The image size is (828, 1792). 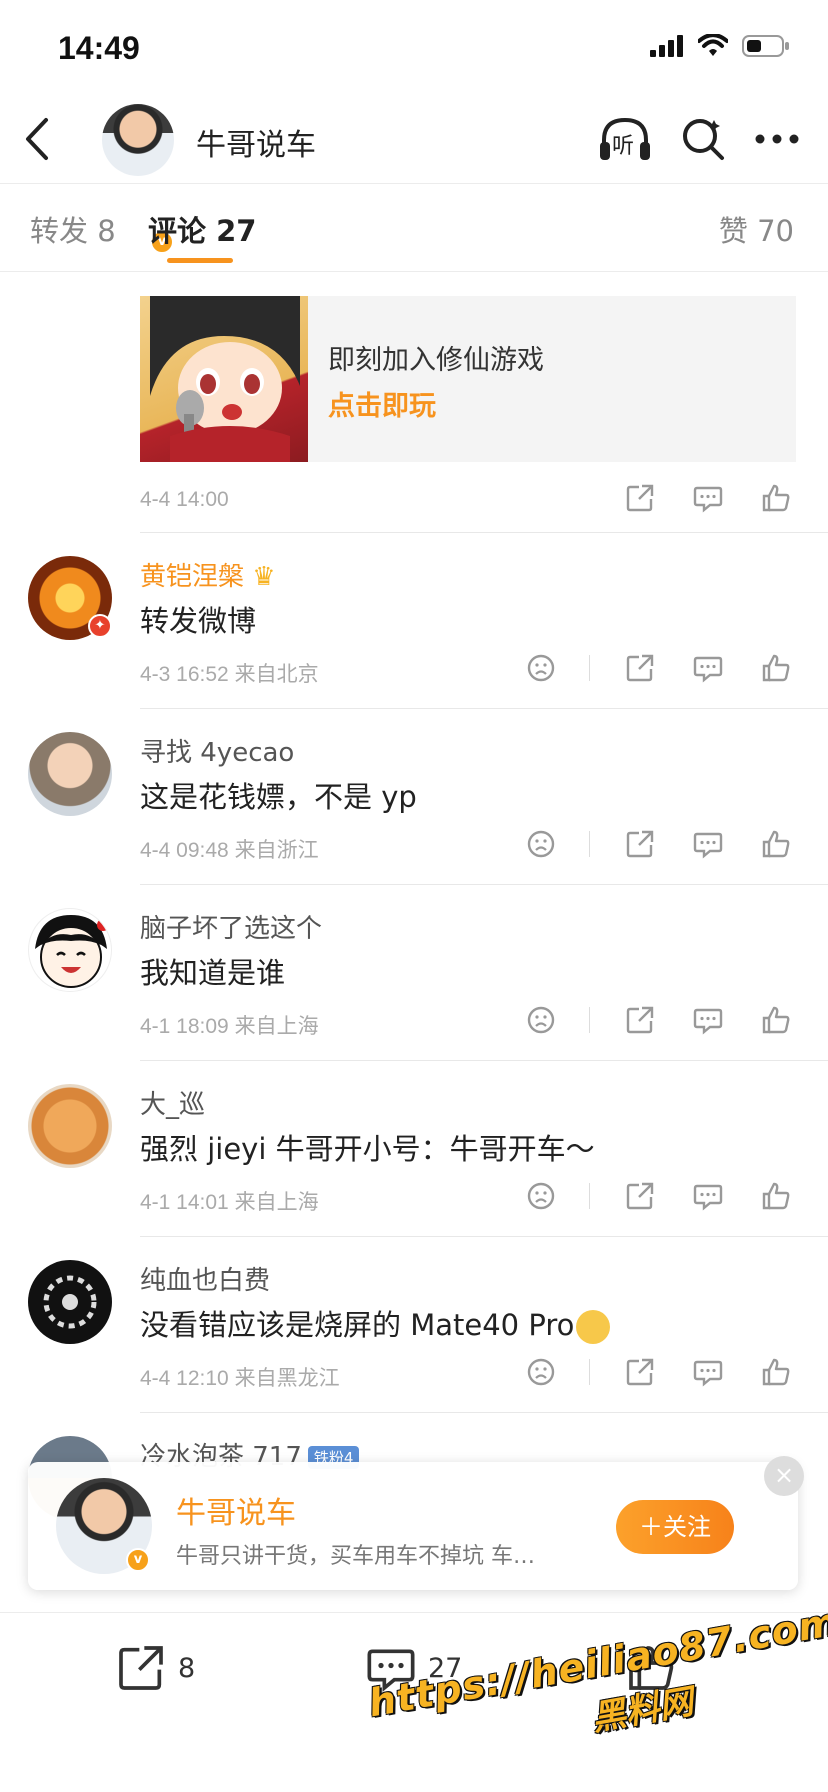 I want to click on commenter-name: 寻找 4yecao, so click(x=217, y=750).